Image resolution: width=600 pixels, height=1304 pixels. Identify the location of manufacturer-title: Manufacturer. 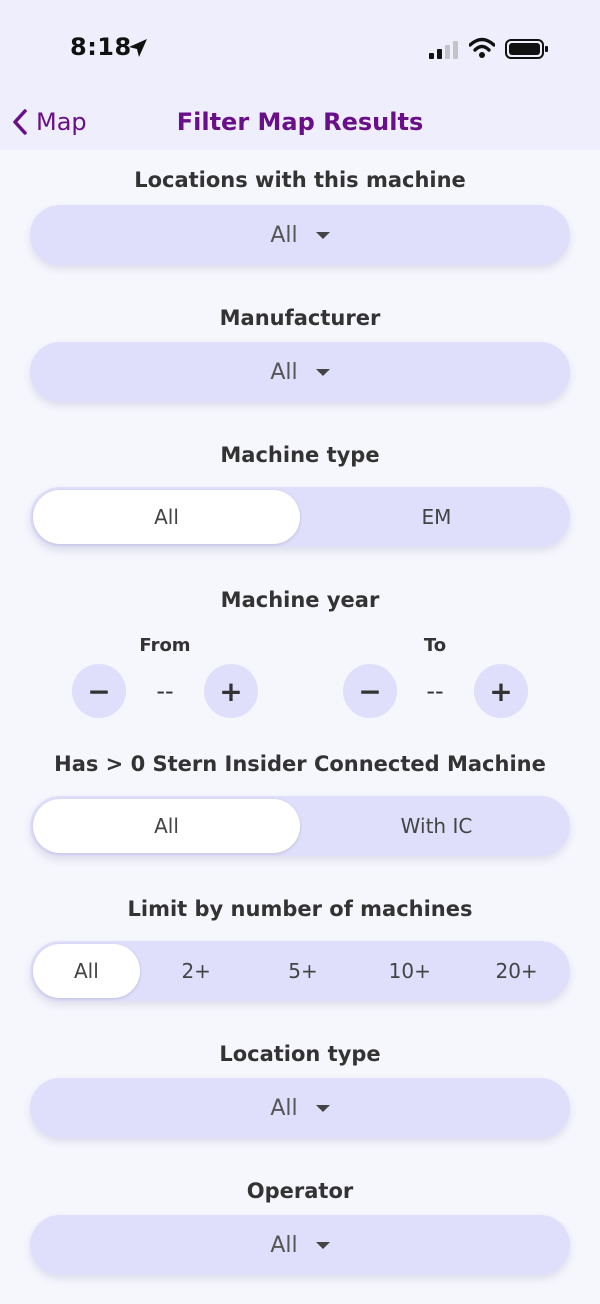
(300, 318).